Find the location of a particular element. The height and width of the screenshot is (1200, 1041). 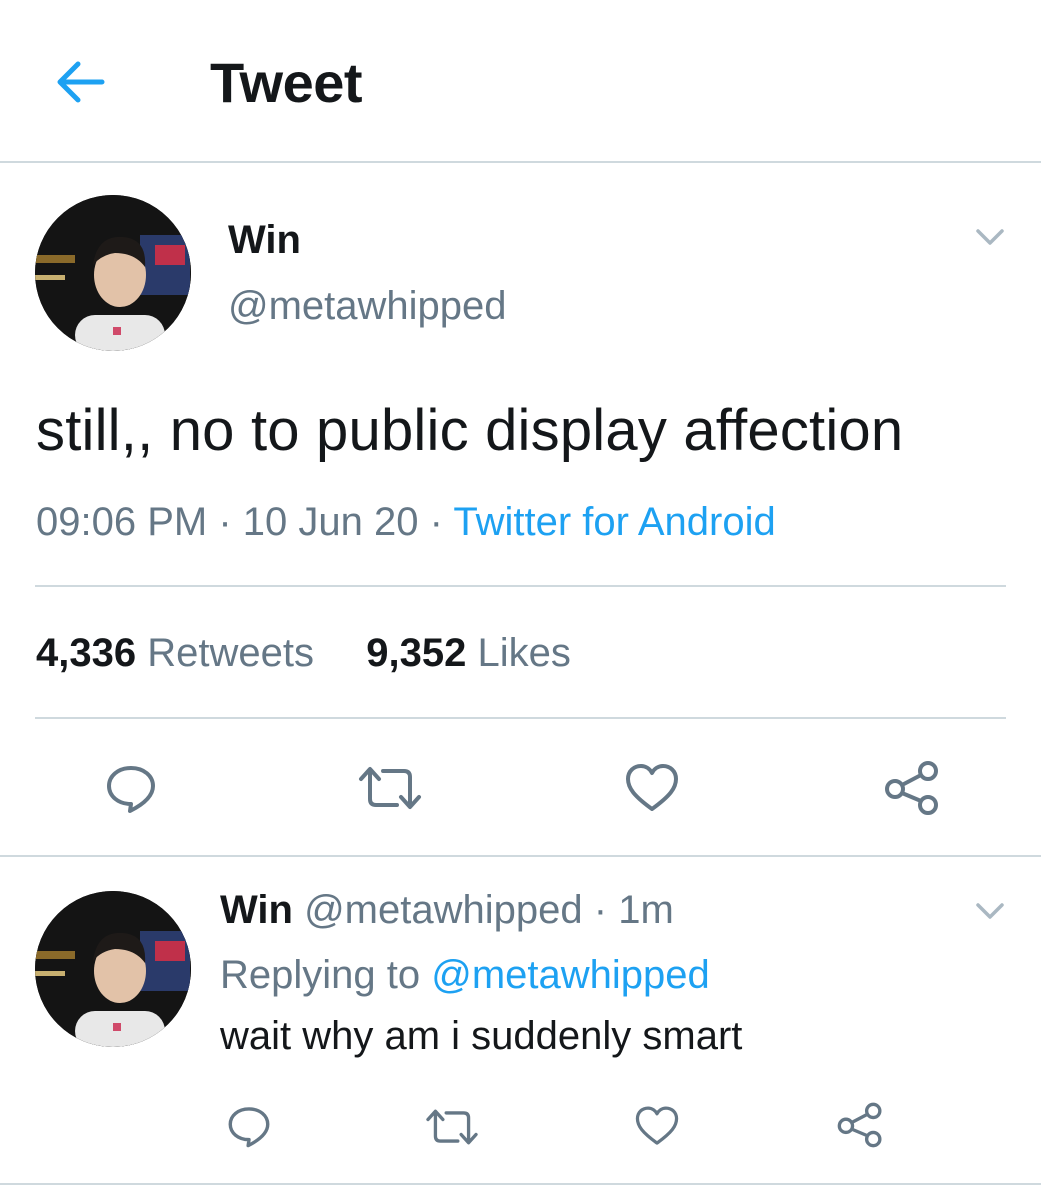

display-name: Win is located at coordinates (264, 240).